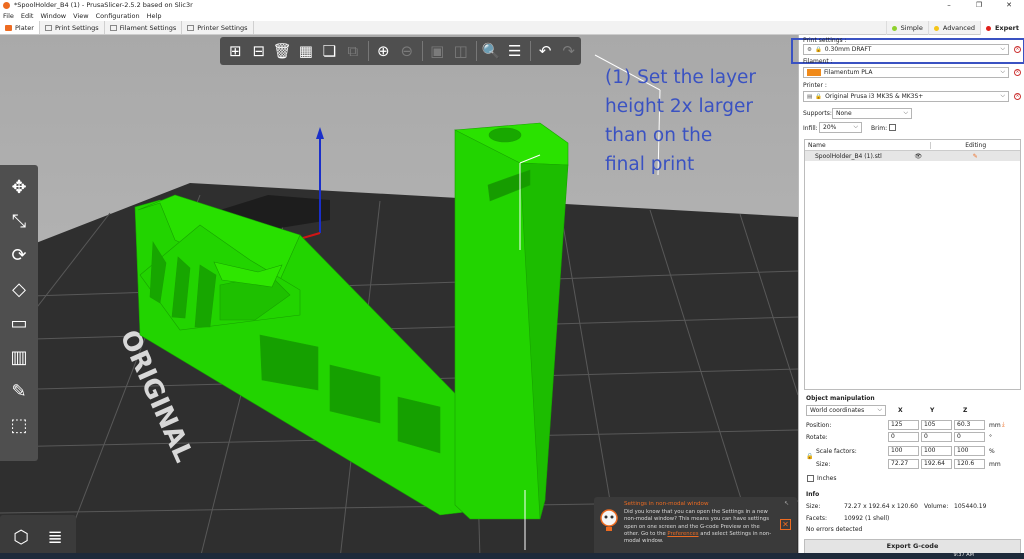 The height and width of the screenshot is (559, 1024). Describe the element at coordinates (72, 27) in the screenshot. I see `tab-print-settings: Print Settings` at that location.